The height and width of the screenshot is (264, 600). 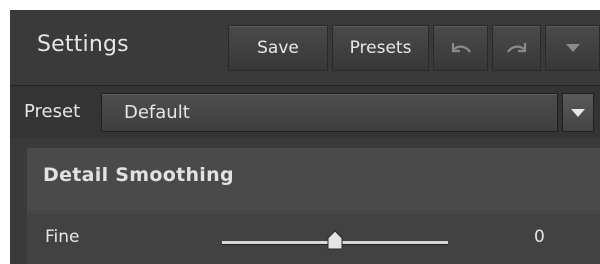 What do you see at coordinates (157, 112) in the screenshot?
I see `preset-value: Default` at bounding box center [157, 112].